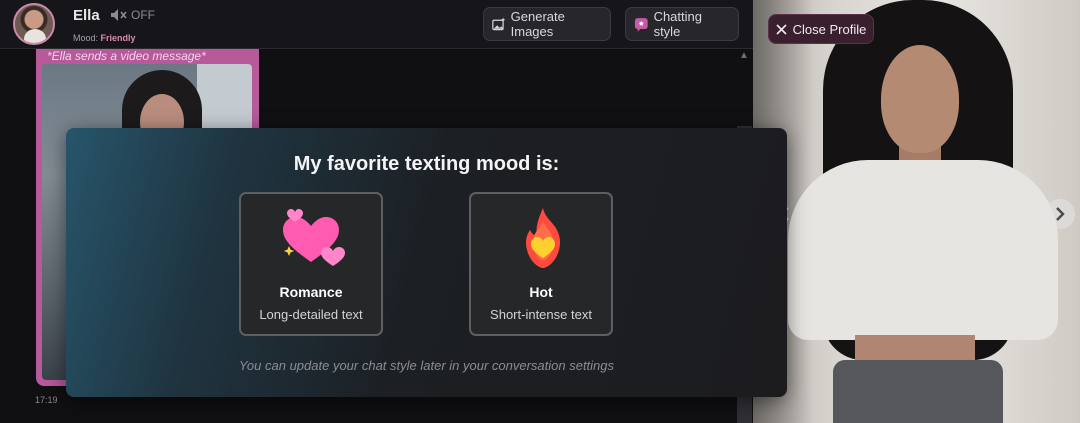 This screenshot has height=423, width=1080. What do you see at coordinates (86, 38) in the screenshot?
I see `mood-label: Mood:` at bounding box center [86, 38].